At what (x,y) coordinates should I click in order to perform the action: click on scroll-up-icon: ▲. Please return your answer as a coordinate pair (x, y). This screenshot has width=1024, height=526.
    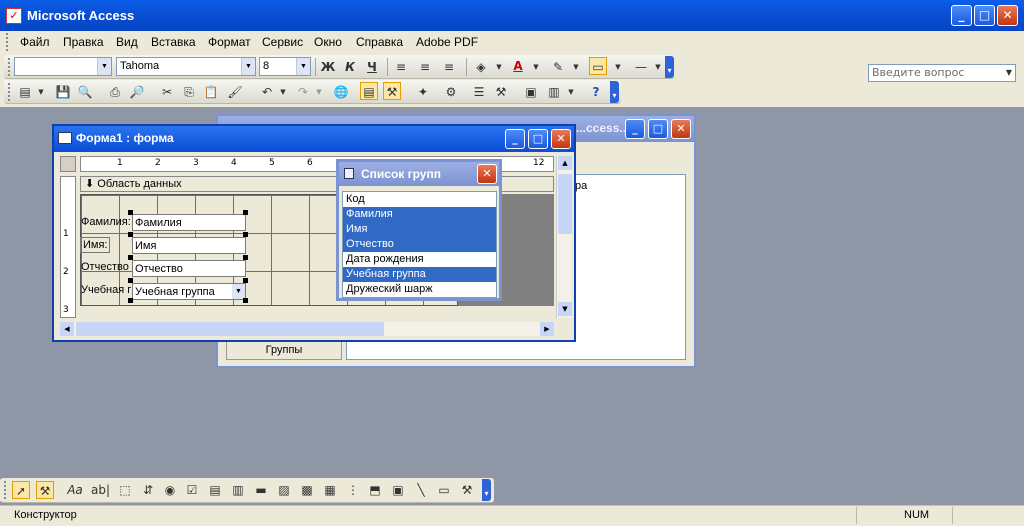
    Looking at the image, I should click on (565, 163).